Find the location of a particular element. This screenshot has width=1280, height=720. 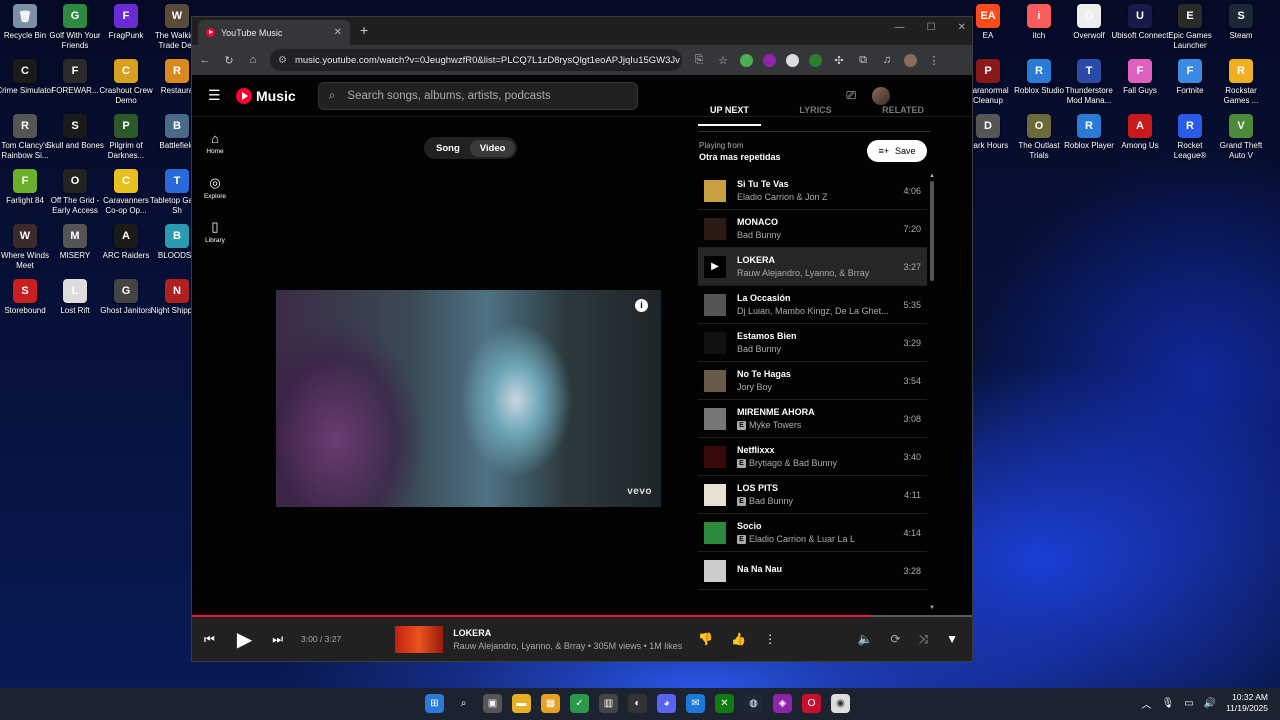

nav-item-home: ⌂ Home is located at coordinates (215, 146).